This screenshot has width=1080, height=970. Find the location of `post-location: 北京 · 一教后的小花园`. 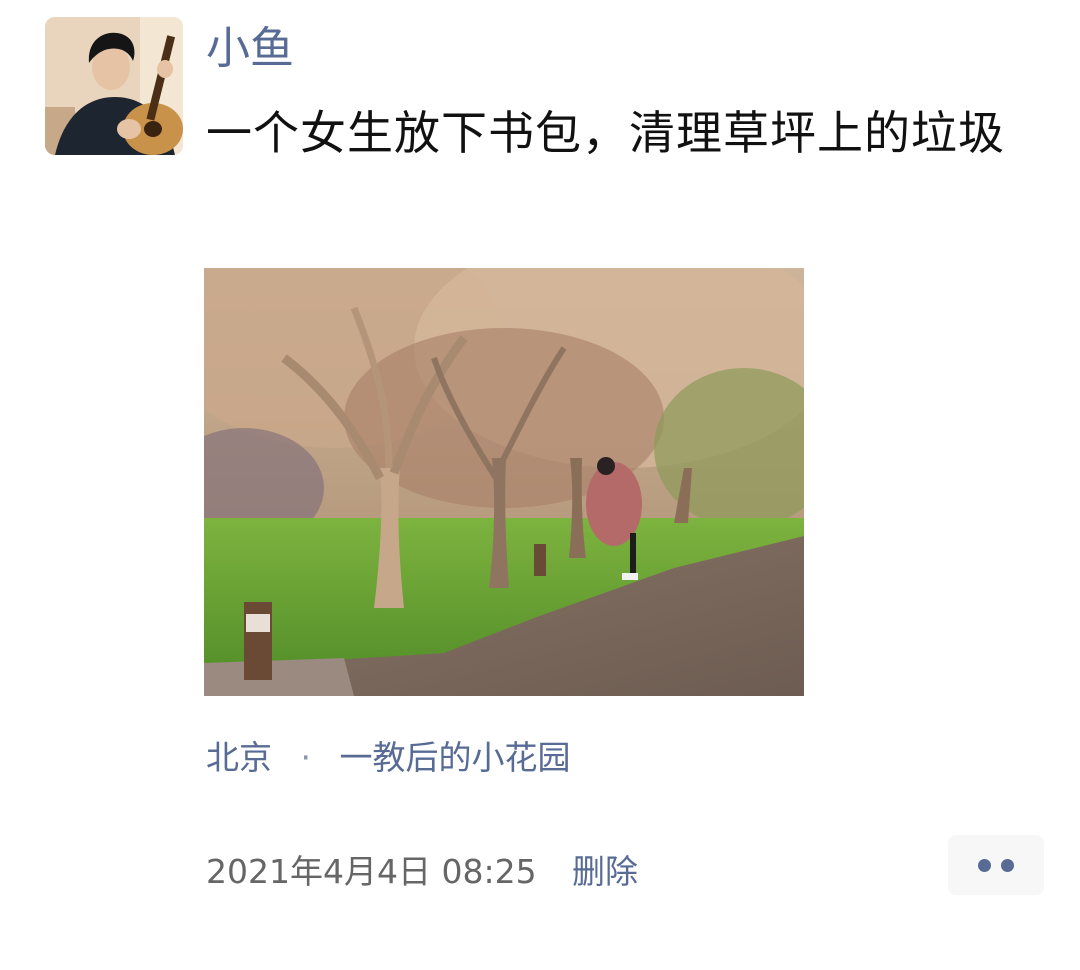

post-location: 北京 · 一教后的小花园 is located at coordinates (388, 758).